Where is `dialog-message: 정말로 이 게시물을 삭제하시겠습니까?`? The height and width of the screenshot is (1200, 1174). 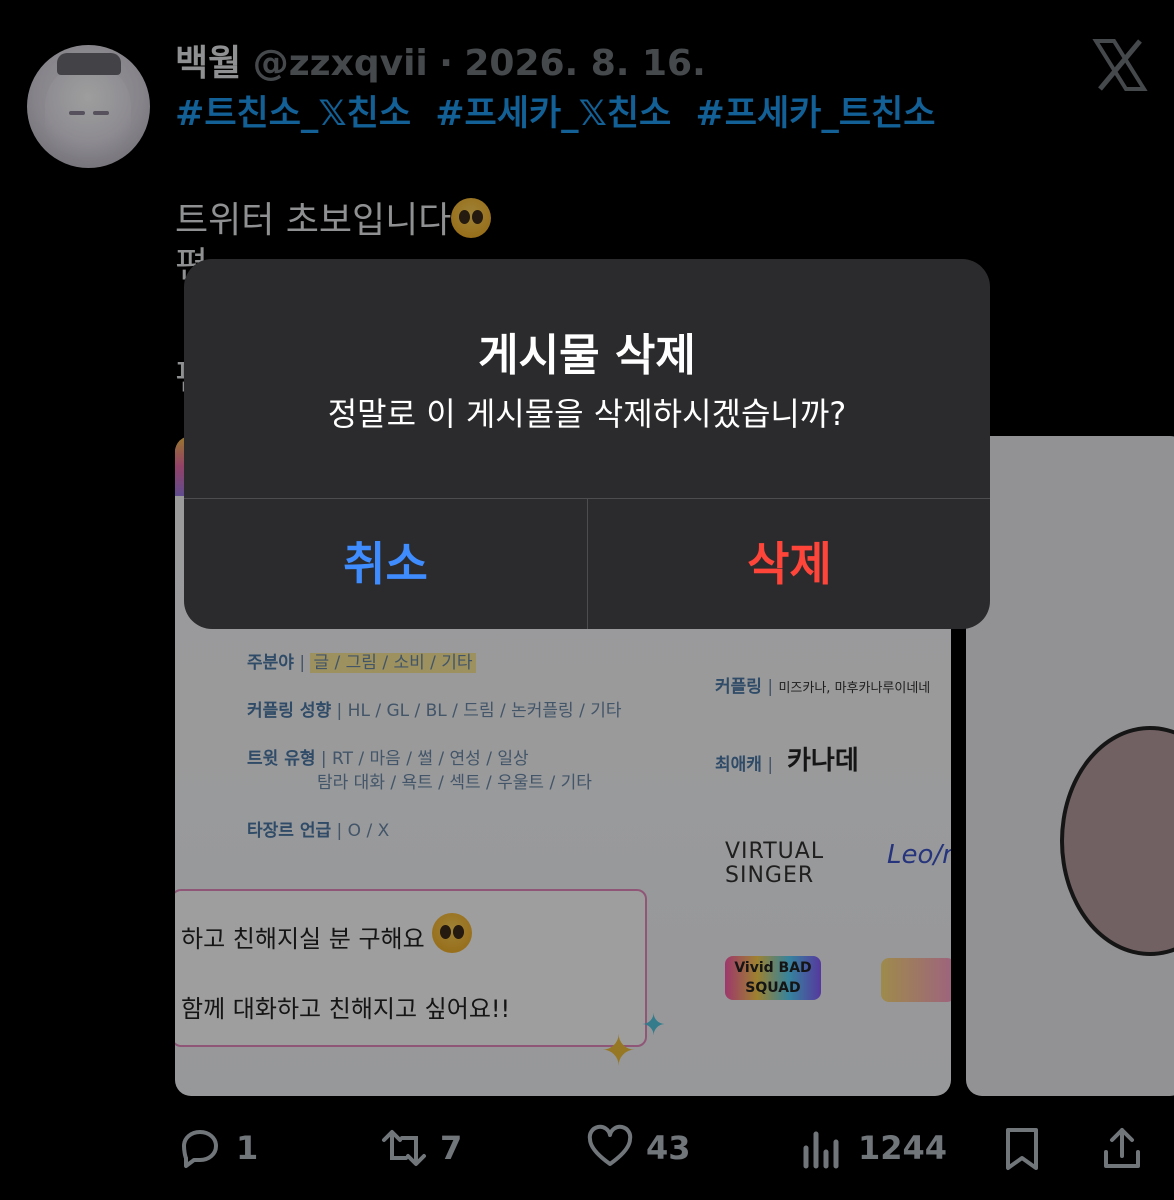 dialog-message: 정말로 이 게시물을 삭제하시겠습니까? is located at coordinates (587, 414).